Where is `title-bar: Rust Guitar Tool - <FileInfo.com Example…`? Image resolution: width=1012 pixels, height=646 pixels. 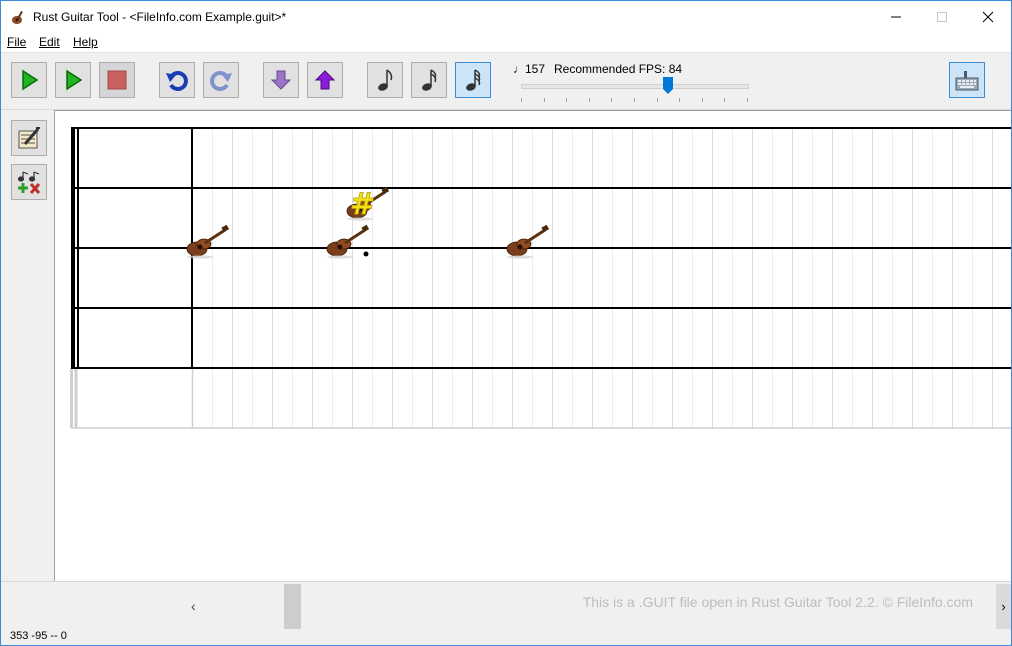
title-bar: Rust Guitar Tool - <FileInfo.com Example… is located at coordinates (506, 16).